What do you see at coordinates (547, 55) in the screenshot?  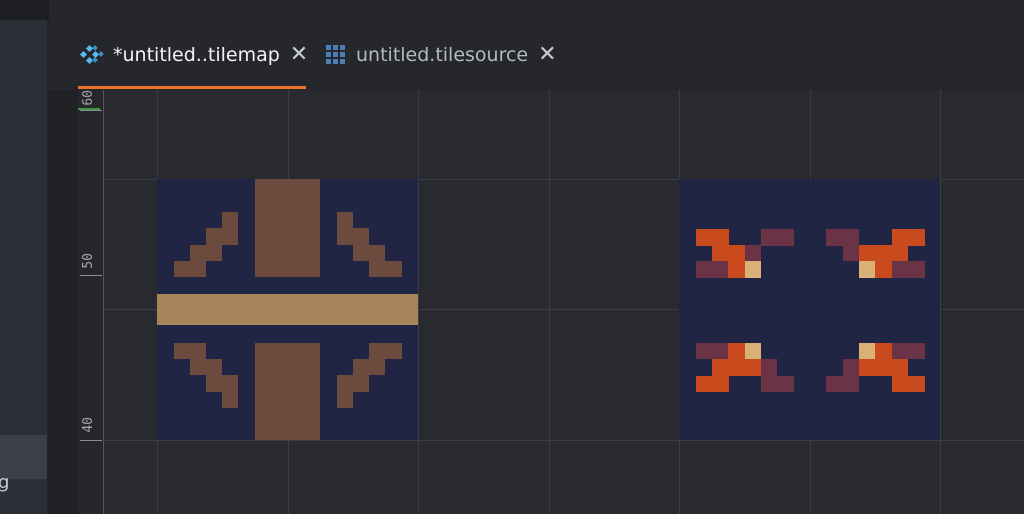 I see `tab-tilesource-close-icon: ✕` at bounding box center [547, 55].